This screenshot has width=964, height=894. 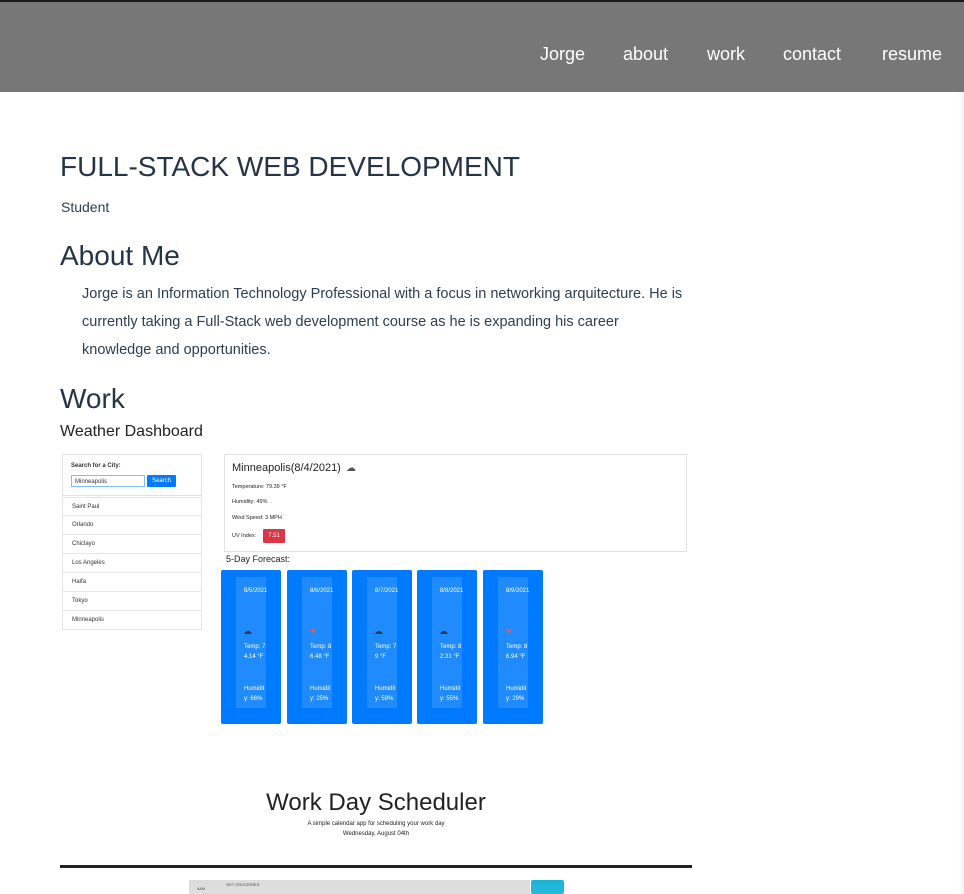 I want to click on forecast-date: 8/7/2021, so click(x=387, y=591).